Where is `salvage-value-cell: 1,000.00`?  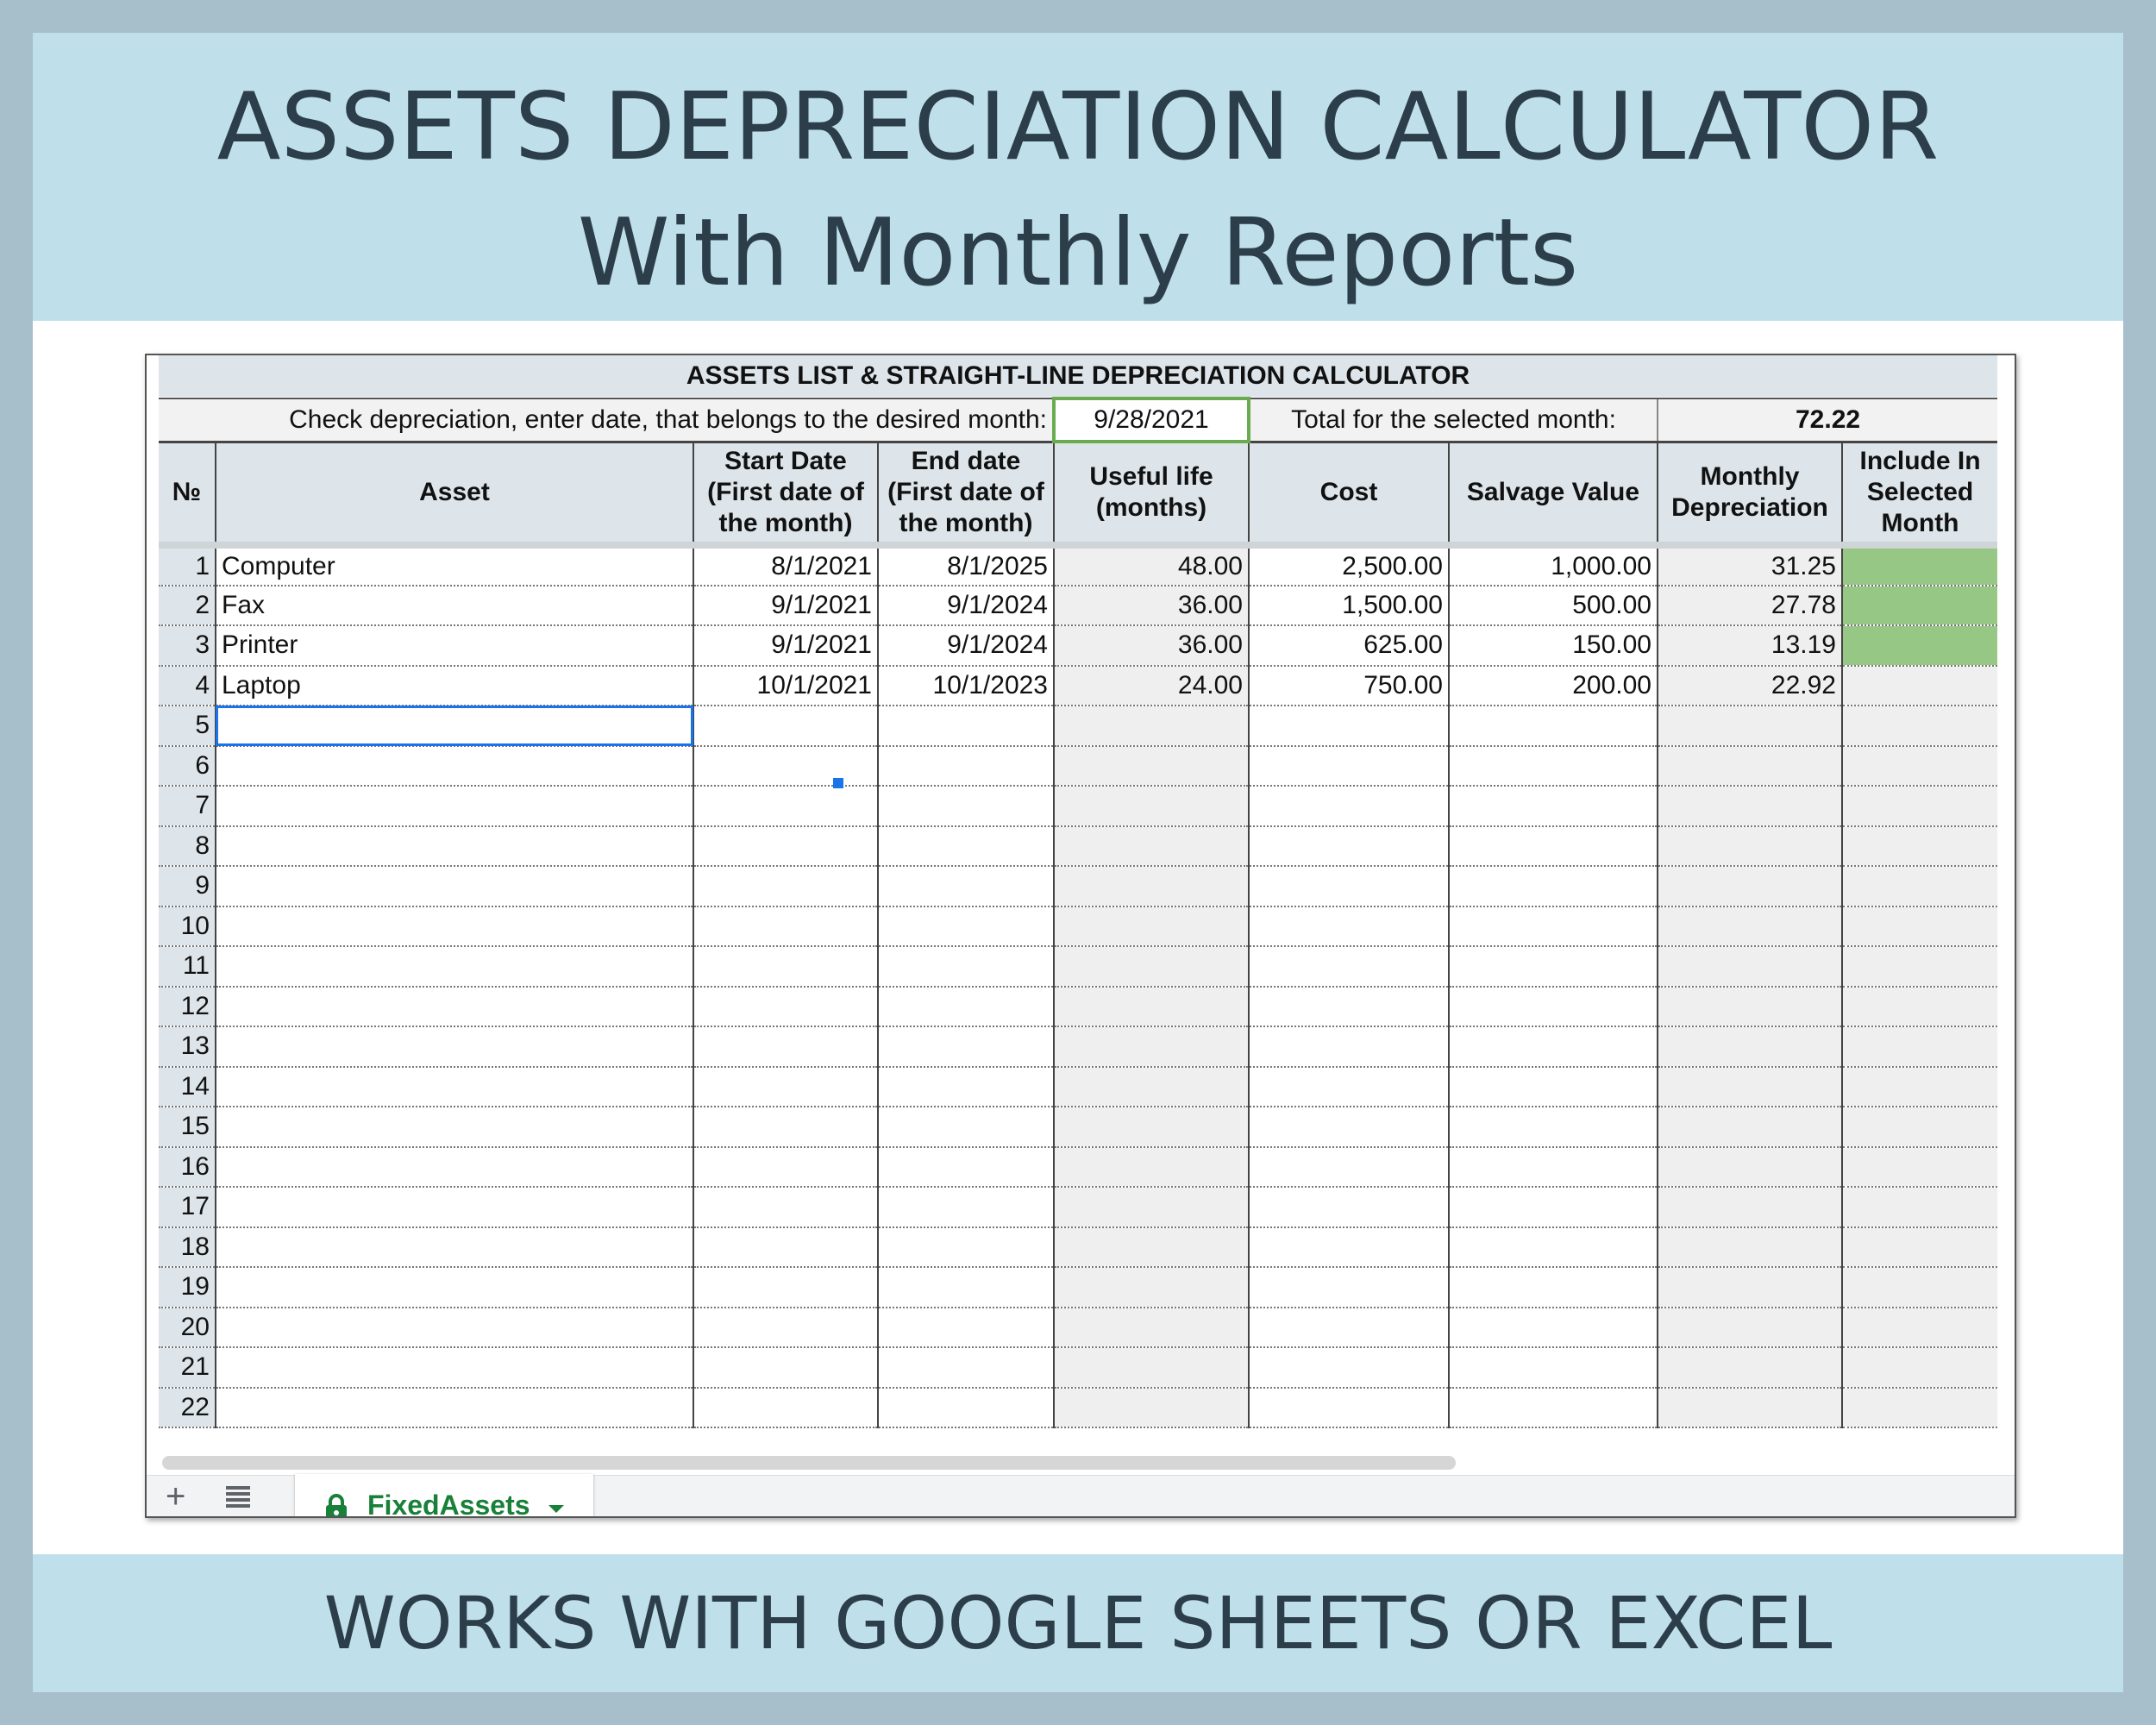 salvage-value-cell: 1,000.00 is located at coordinates (1553, 565).